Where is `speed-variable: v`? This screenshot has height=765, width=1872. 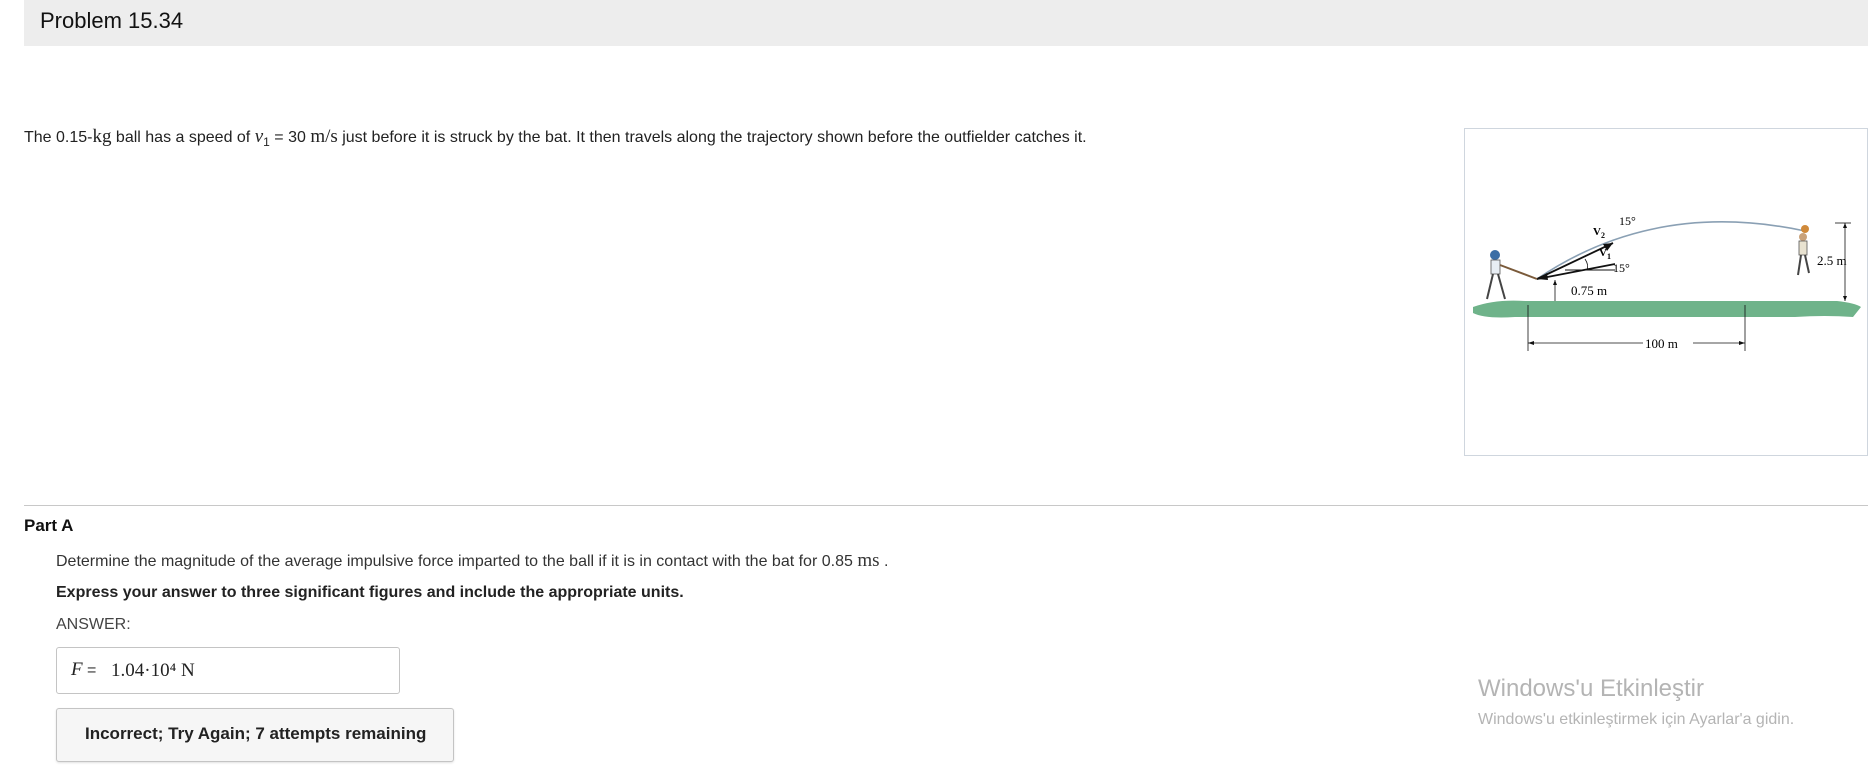
speed-variable: v is located at coordinates (259, 136).